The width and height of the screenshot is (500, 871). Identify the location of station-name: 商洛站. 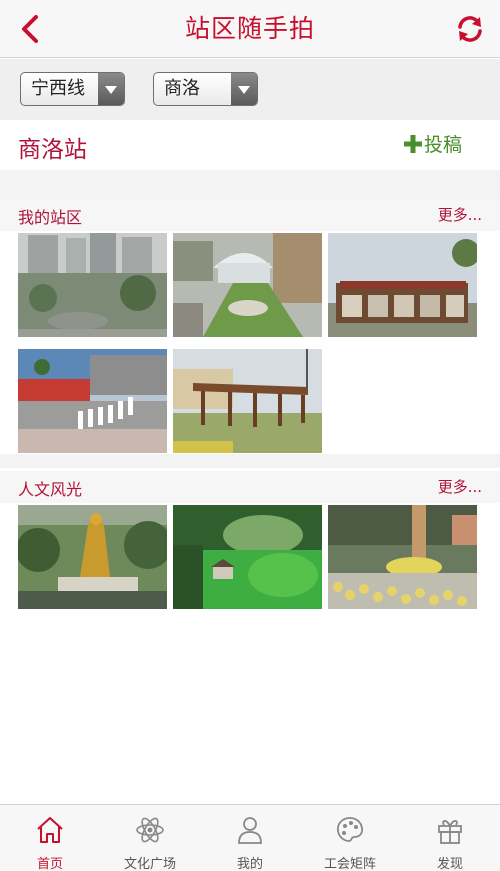
(52, 150).